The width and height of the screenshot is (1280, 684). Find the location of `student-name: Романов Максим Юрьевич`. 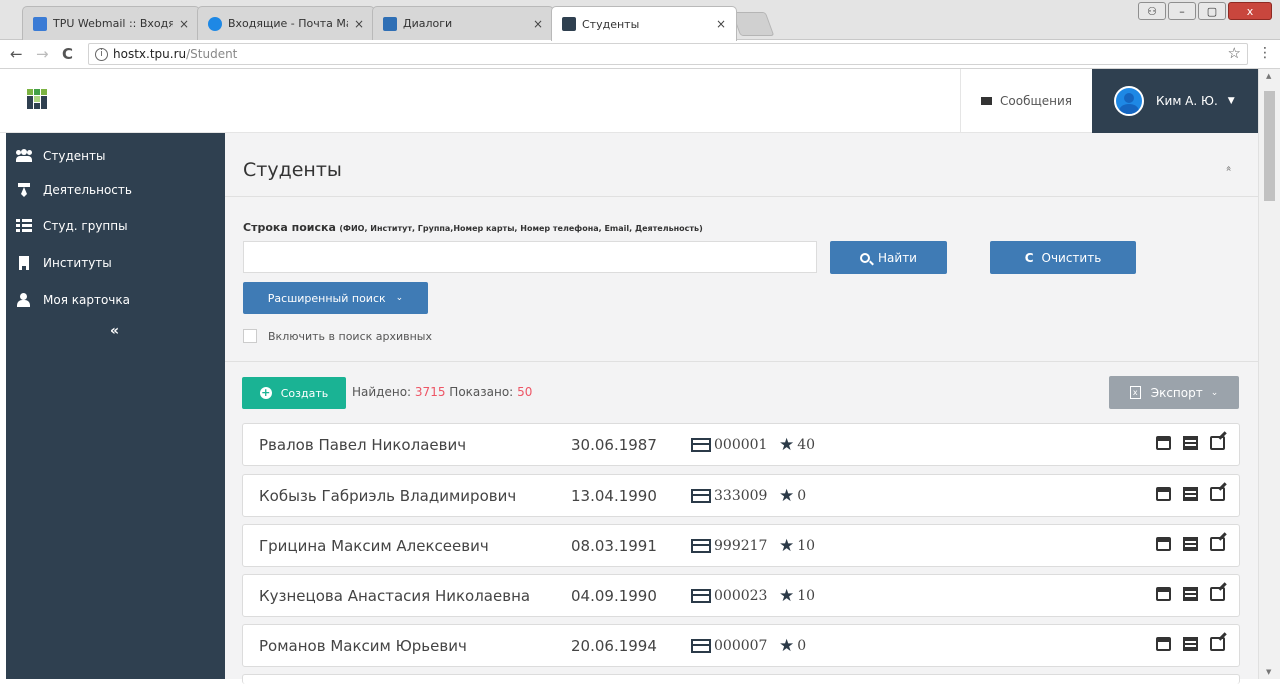

student-name: Романов Максим Юрьевич is located at coordinates (363, 646).